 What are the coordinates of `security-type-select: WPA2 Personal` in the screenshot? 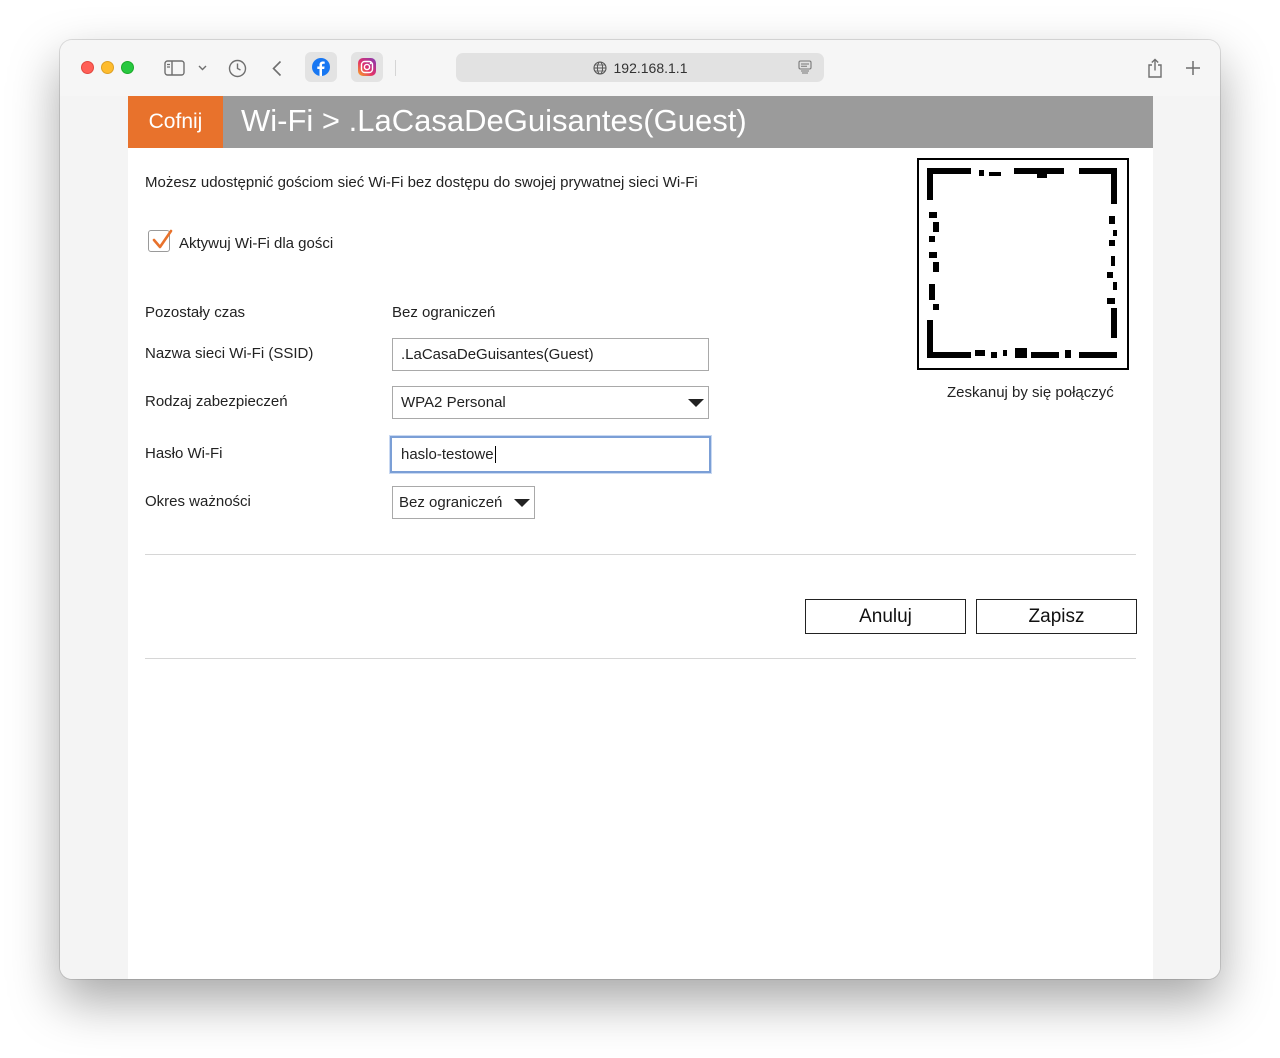 It's located at (550, 402).